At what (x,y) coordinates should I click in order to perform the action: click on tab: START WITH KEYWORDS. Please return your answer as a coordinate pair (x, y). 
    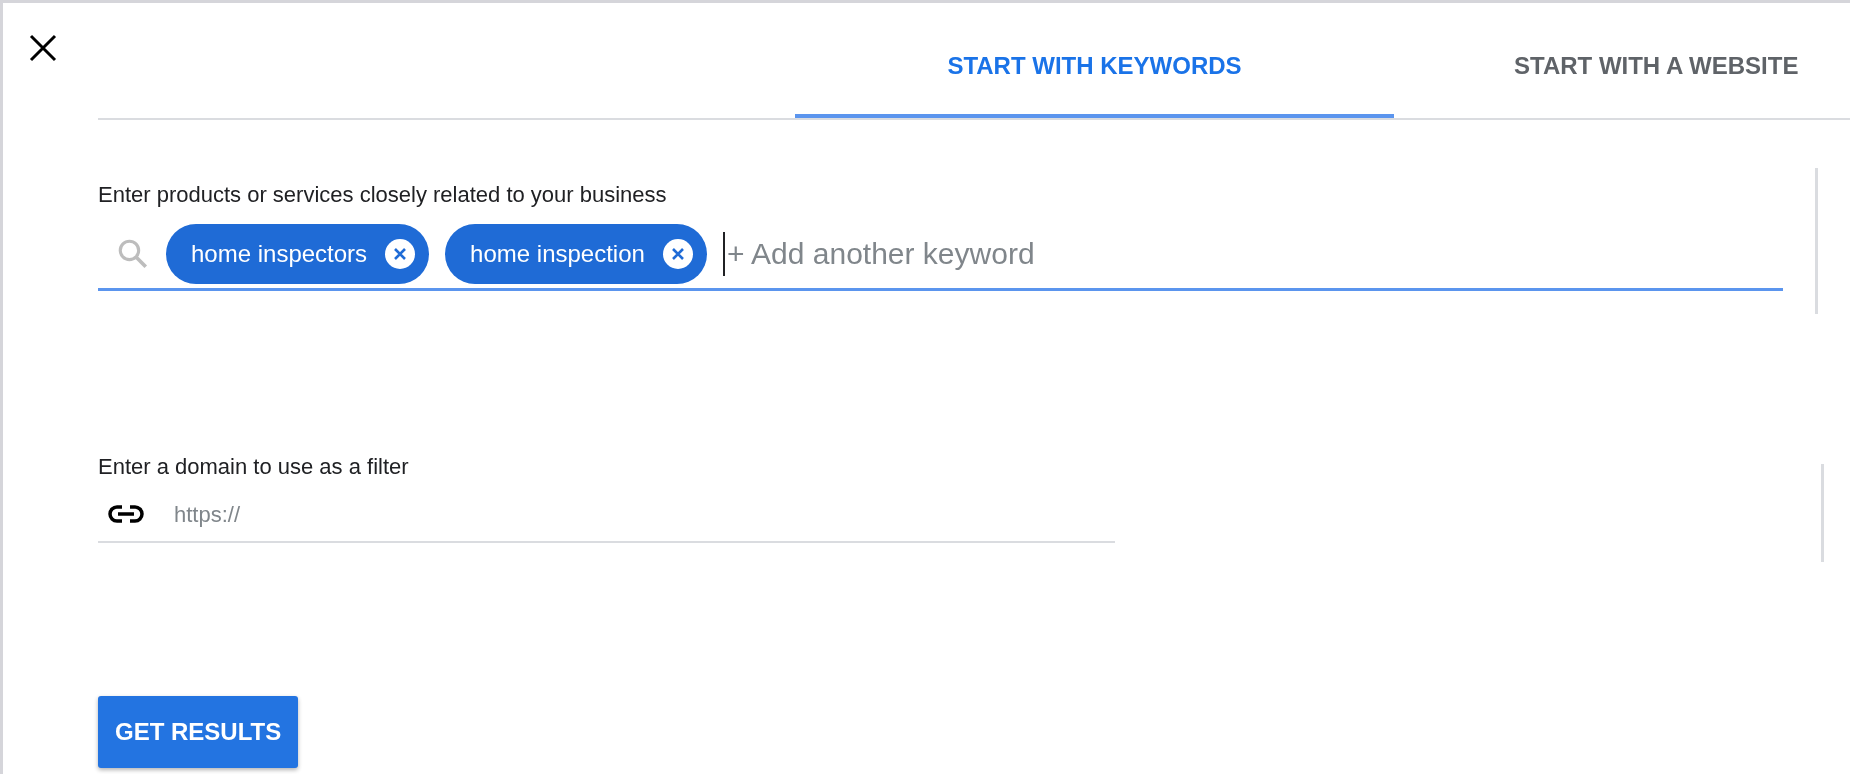
    Looking at the image, I should click on (1094, 60).